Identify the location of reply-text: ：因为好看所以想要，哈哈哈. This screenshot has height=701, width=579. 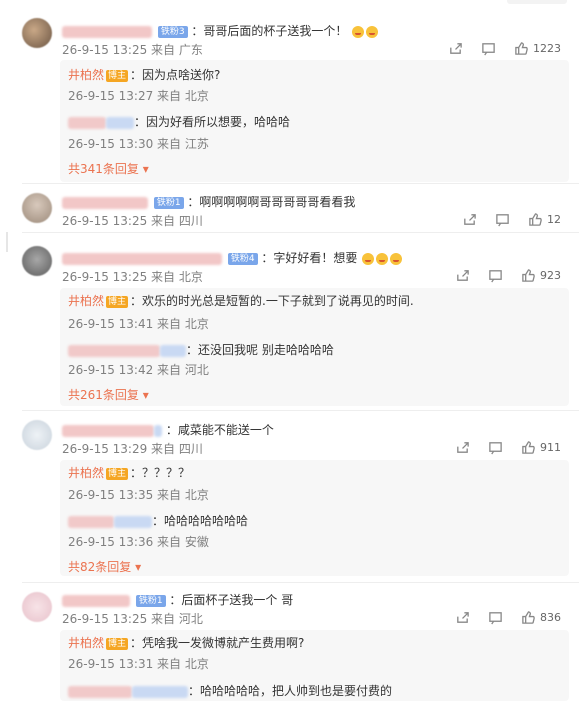
(212, 122).